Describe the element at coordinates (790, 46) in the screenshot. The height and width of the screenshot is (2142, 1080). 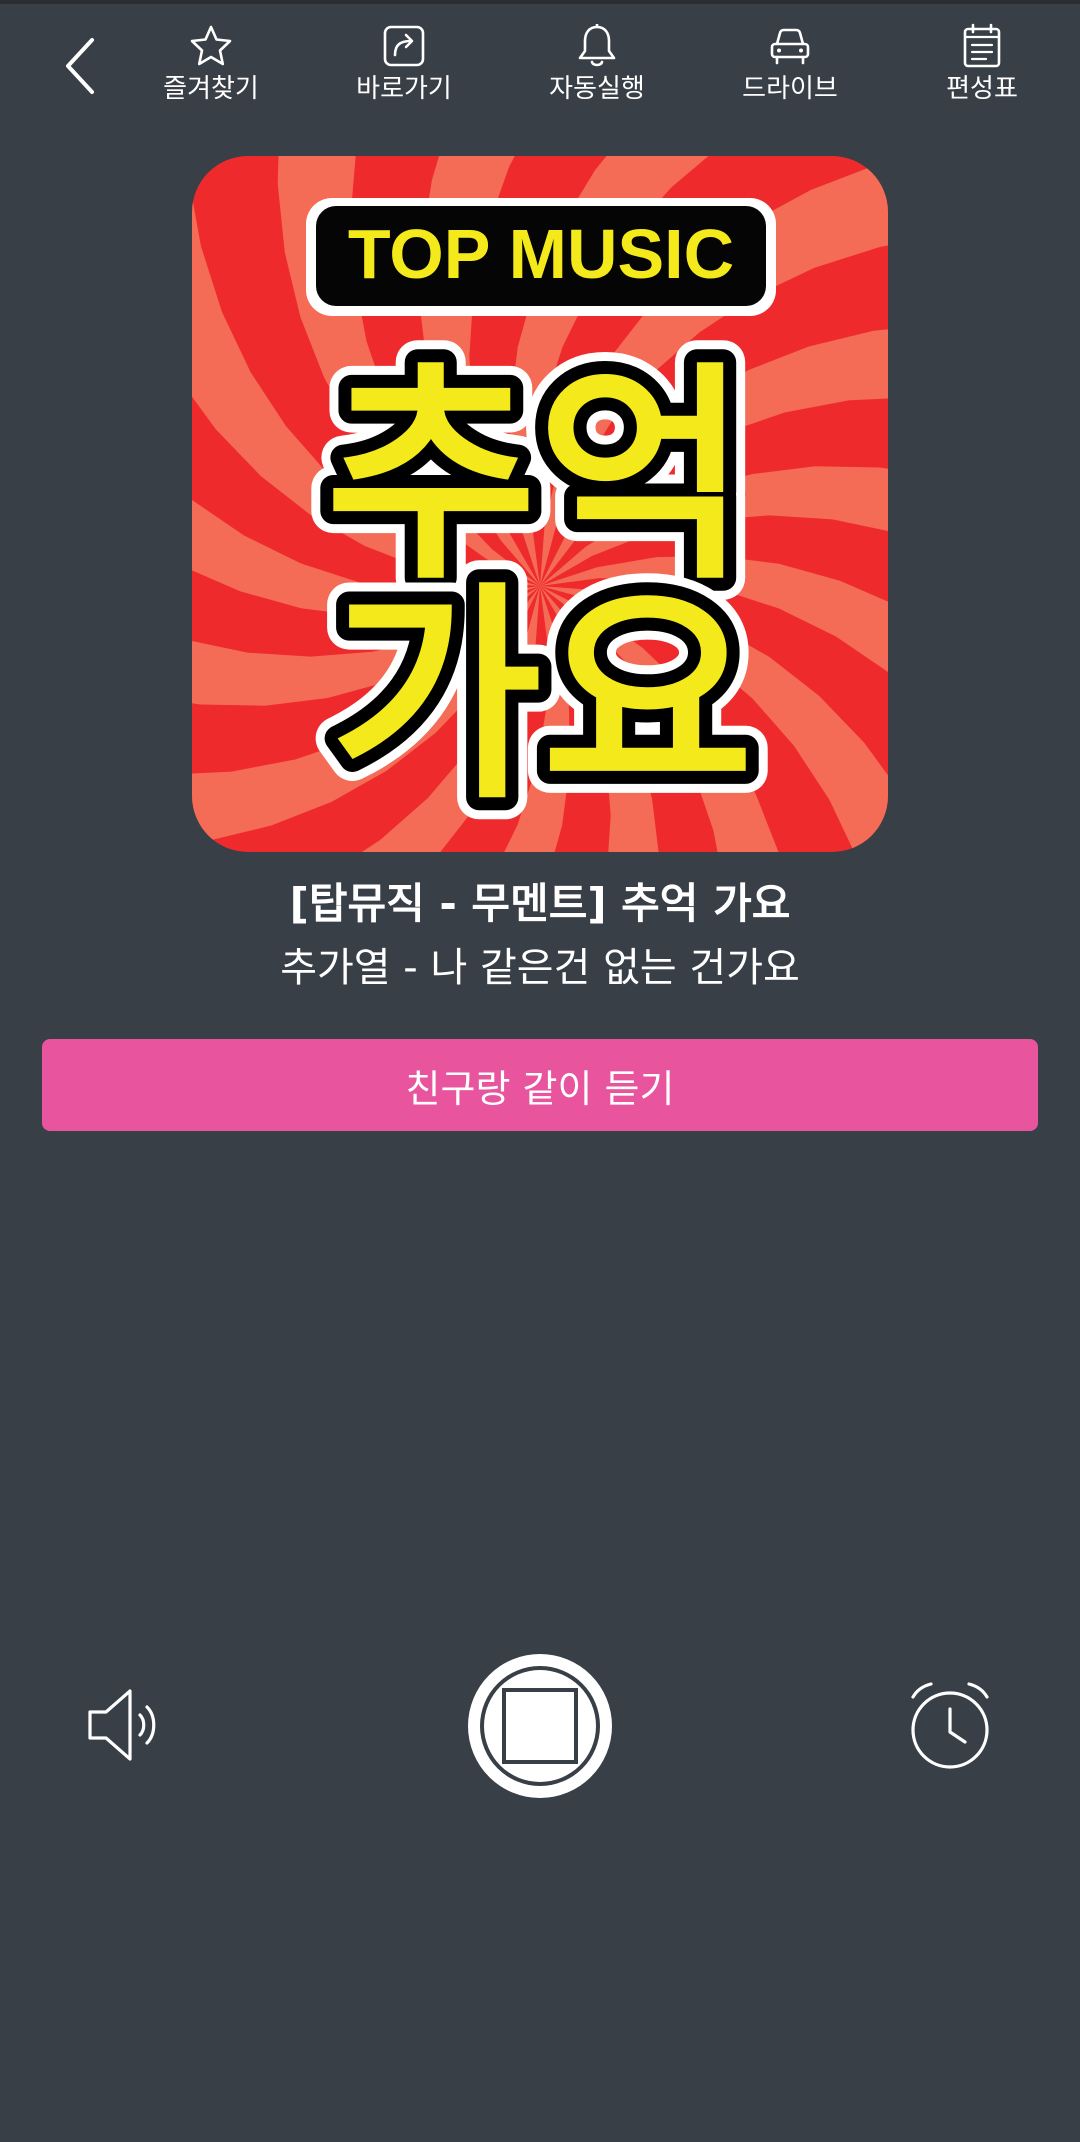
I see `car-icon` at that location.